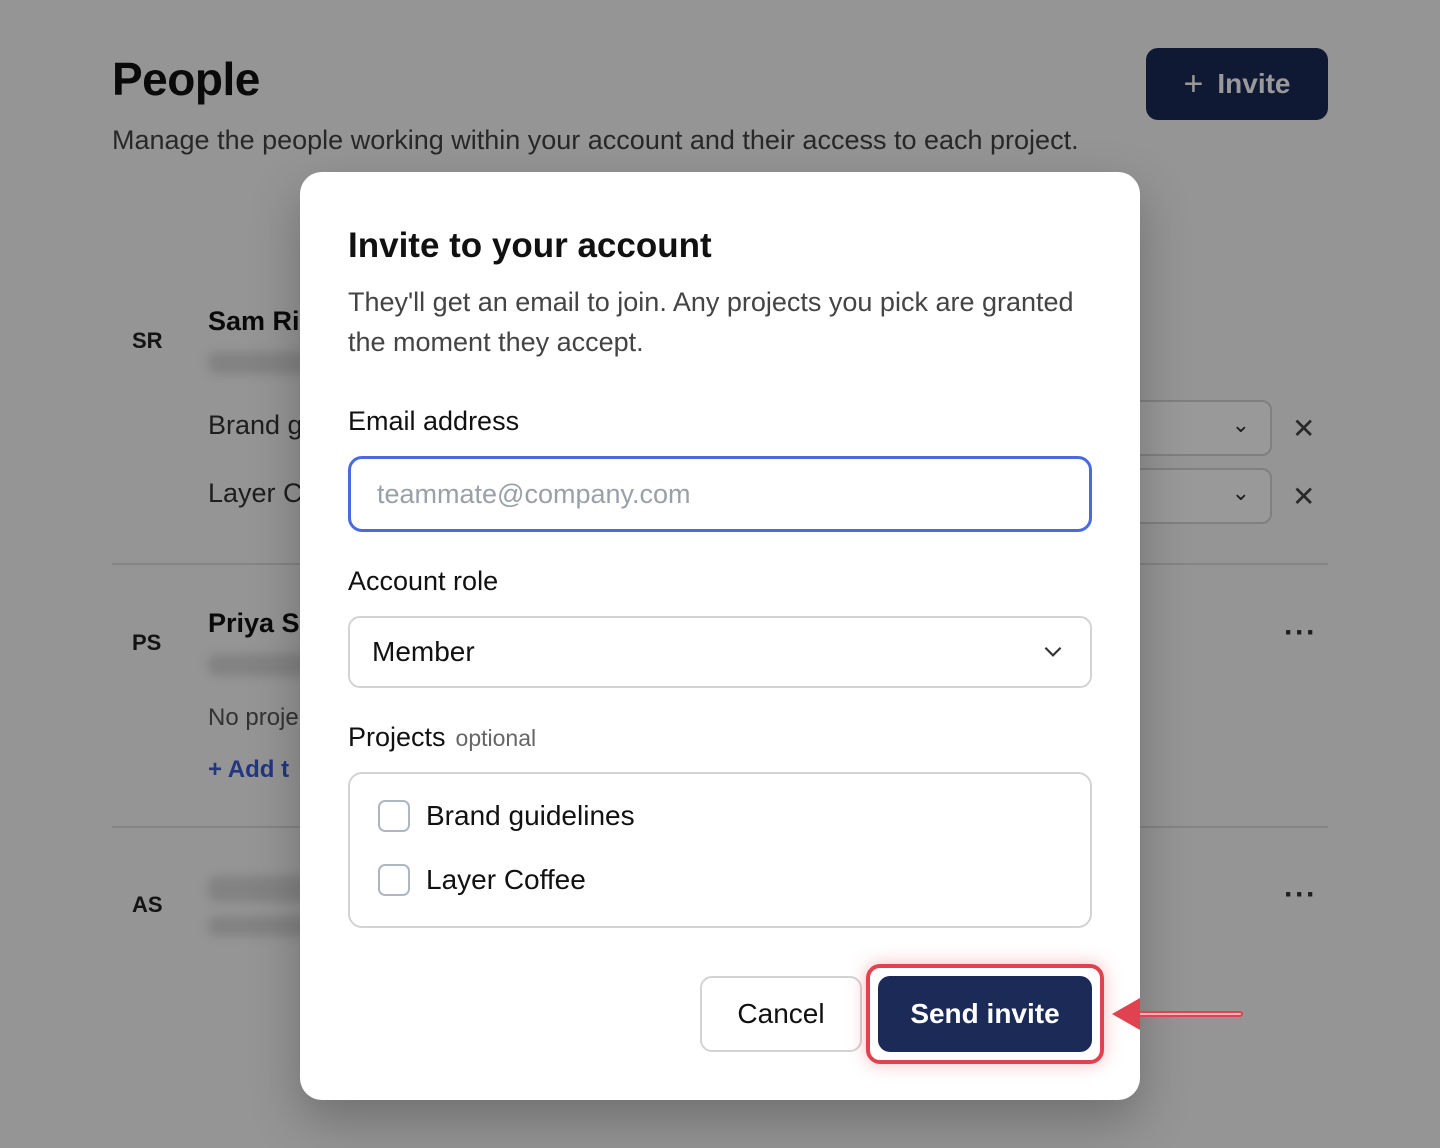 This screenshot has height=1148, width=1440. I want to click on projects-label: Projects optional, so click(442, 737).